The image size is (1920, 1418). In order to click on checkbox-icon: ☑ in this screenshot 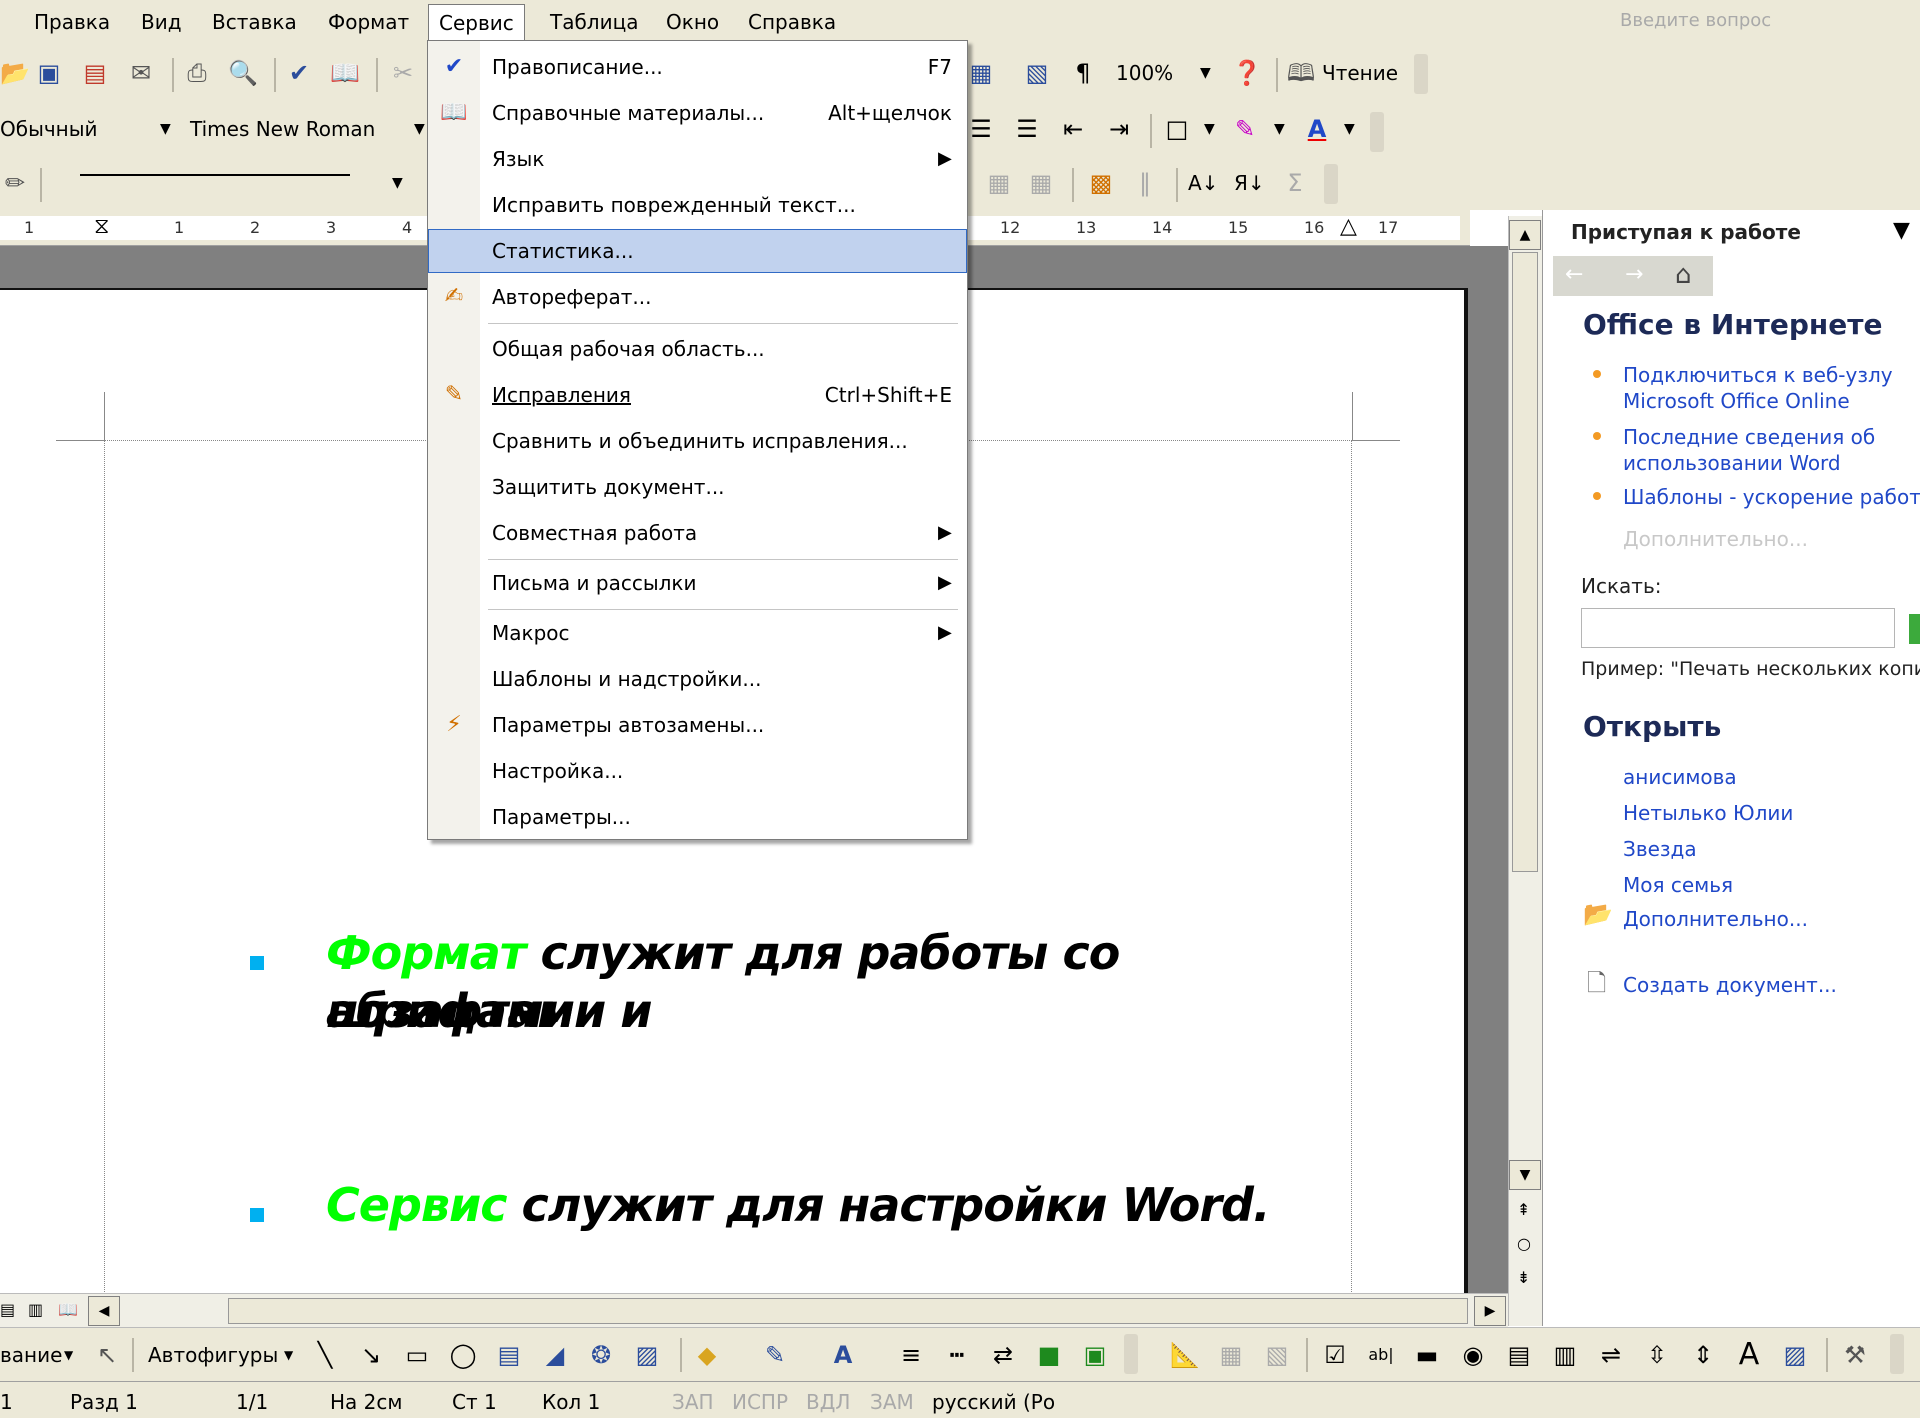, I will do `click(1335, 1355)`.